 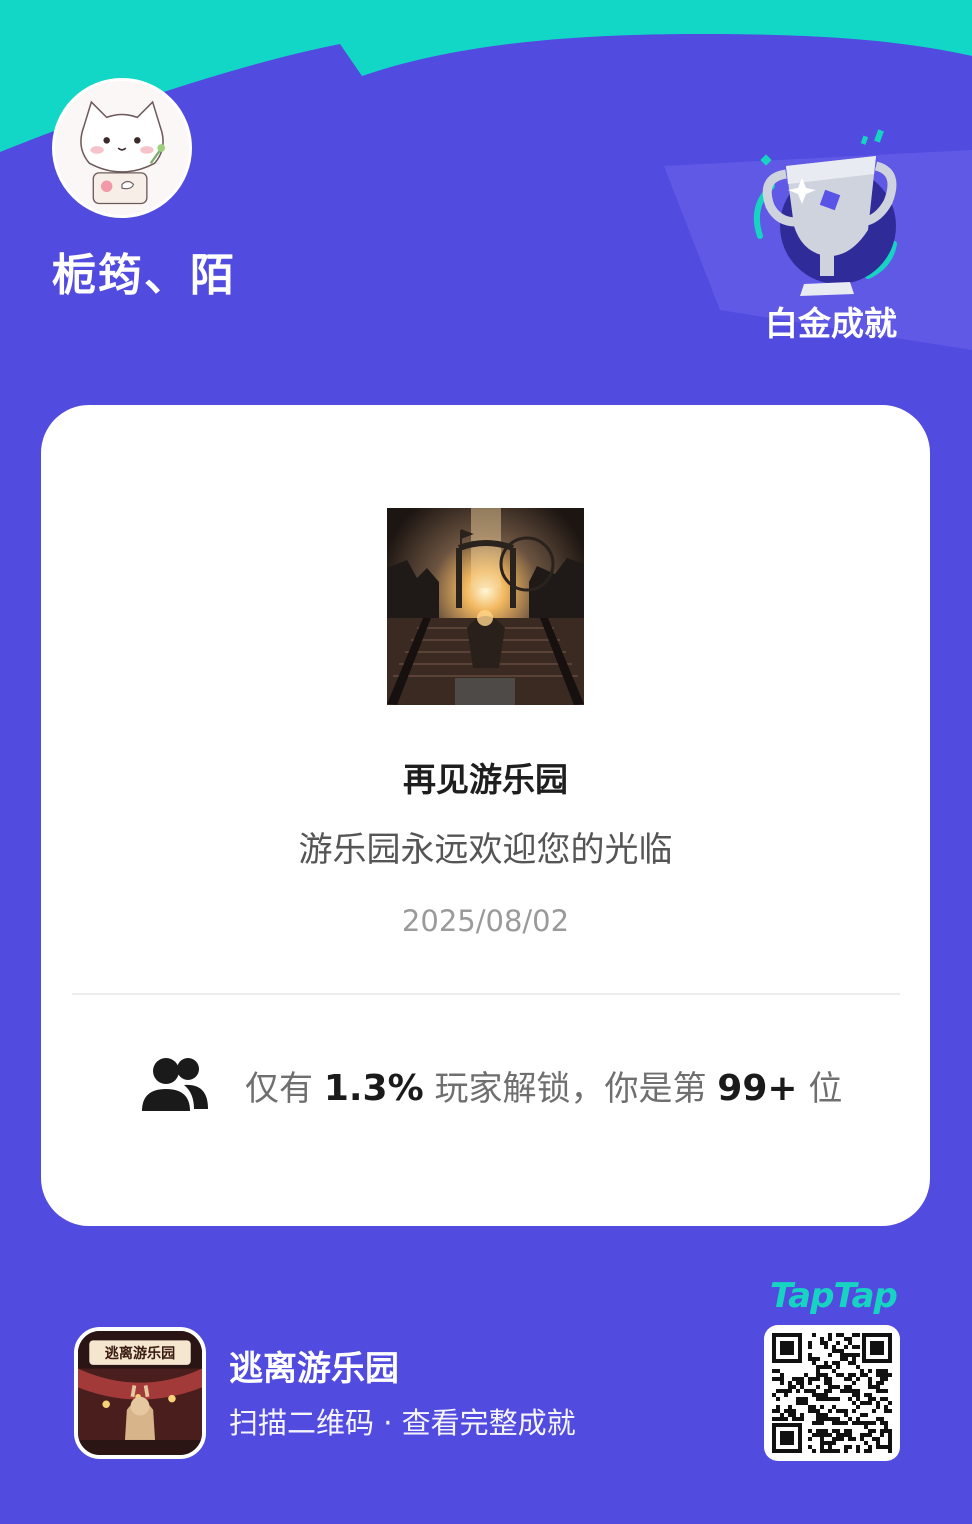 I want to click on game-icon: 逃离游乐园, so click(x=140, y=1393).